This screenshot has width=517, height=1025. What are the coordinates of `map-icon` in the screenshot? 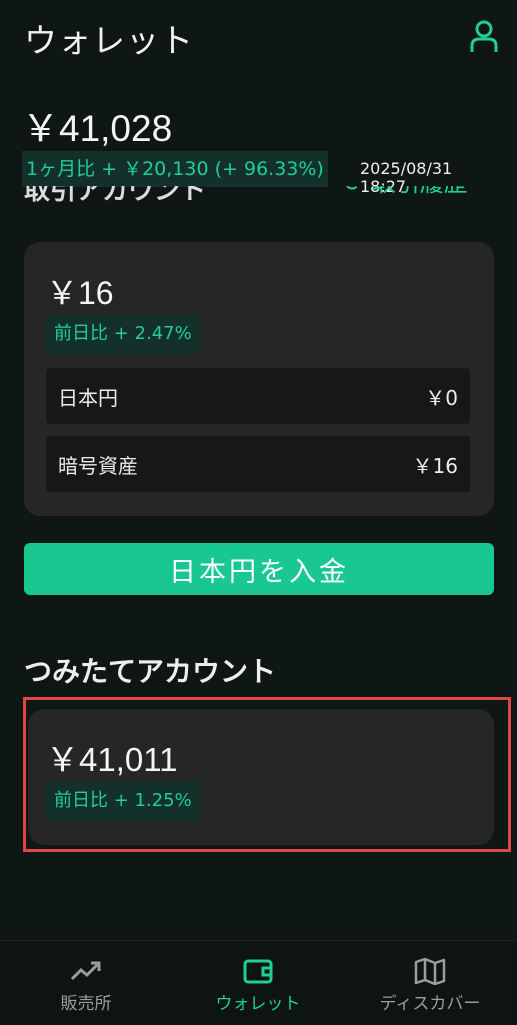 It's located at (430, 971).